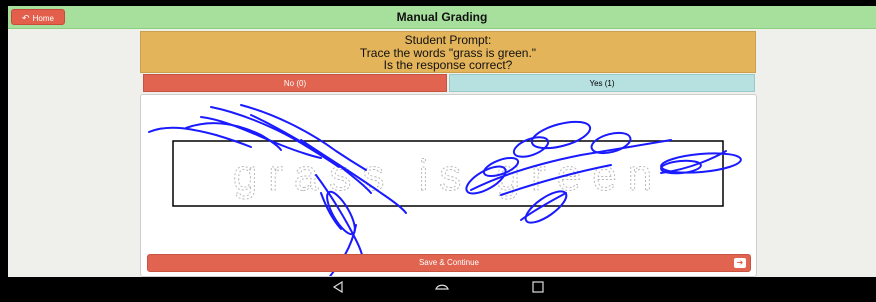  I want to click on home-button: ↶ Home, so click(38, 17).